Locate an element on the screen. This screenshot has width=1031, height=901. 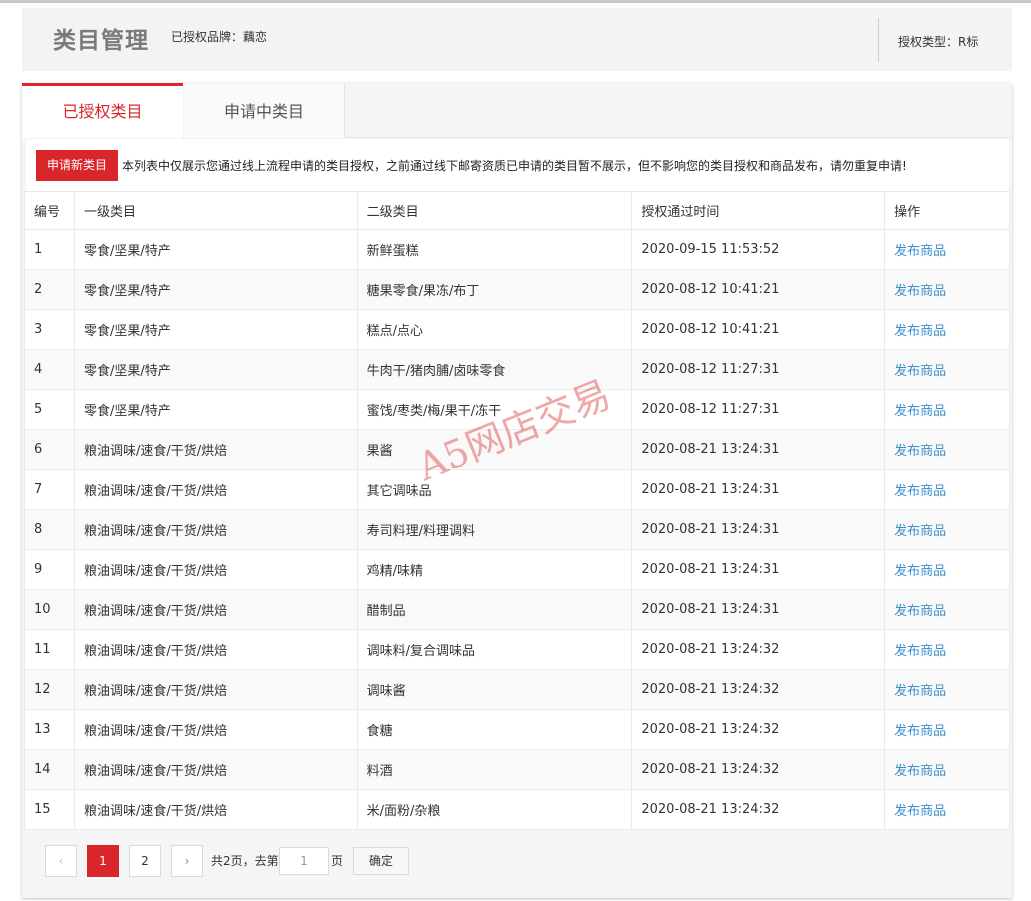
page-total-label: 共2页，去第 is located at coordinates (245, 861).